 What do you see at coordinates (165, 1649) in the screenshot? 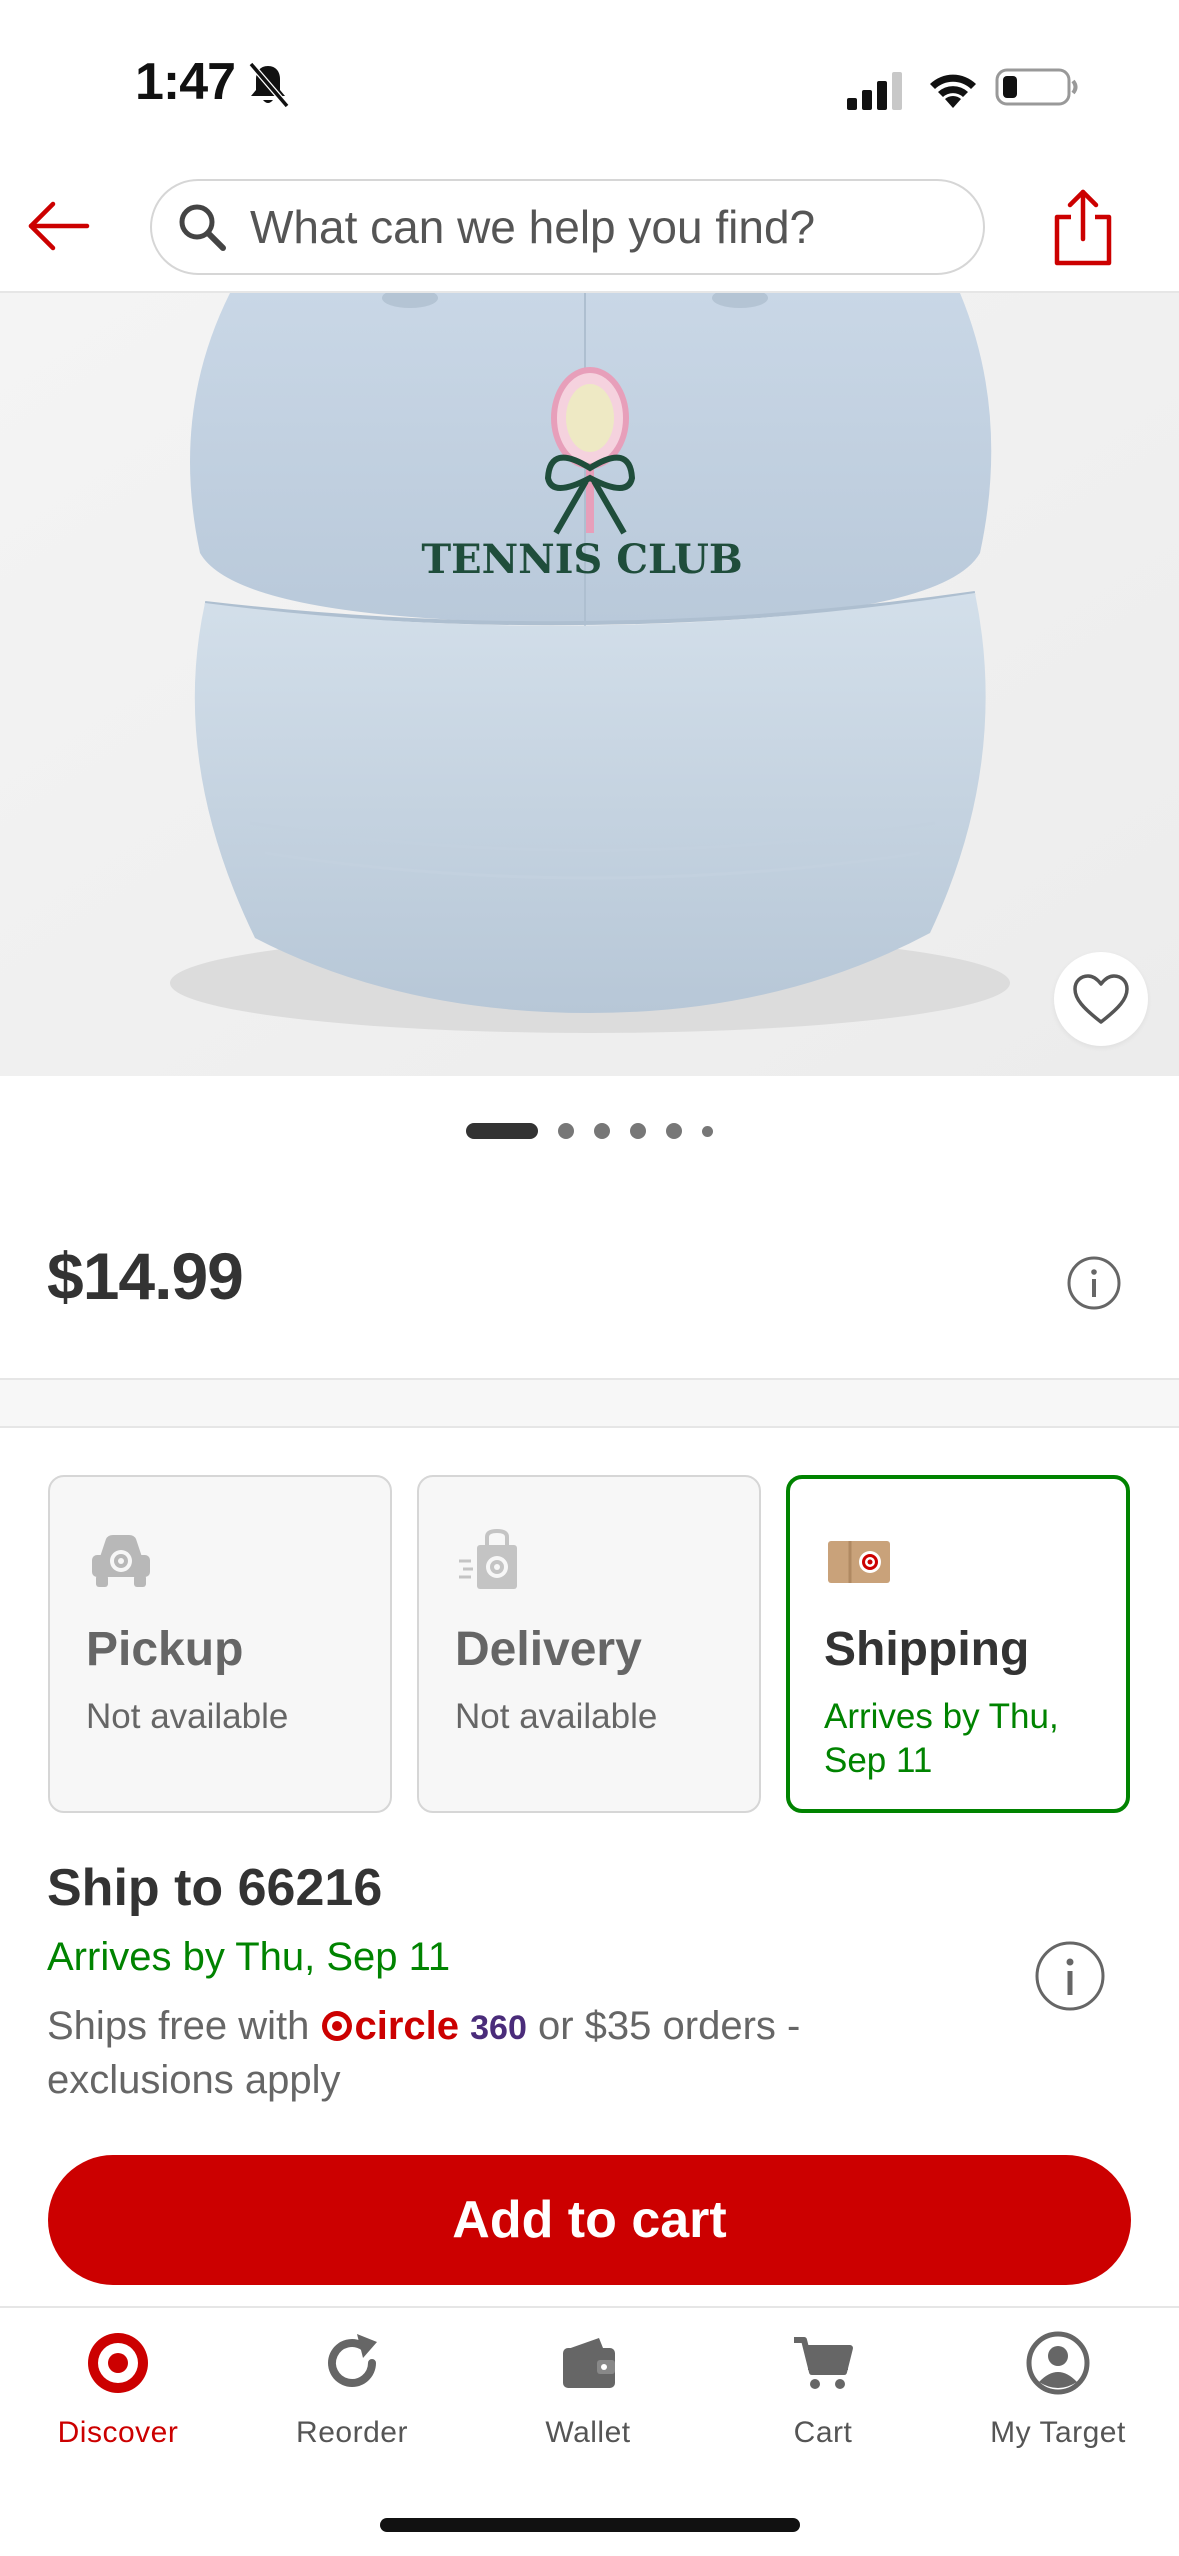
I see `fulfillment-title: Pickup` at bounding box center [165, 1649].